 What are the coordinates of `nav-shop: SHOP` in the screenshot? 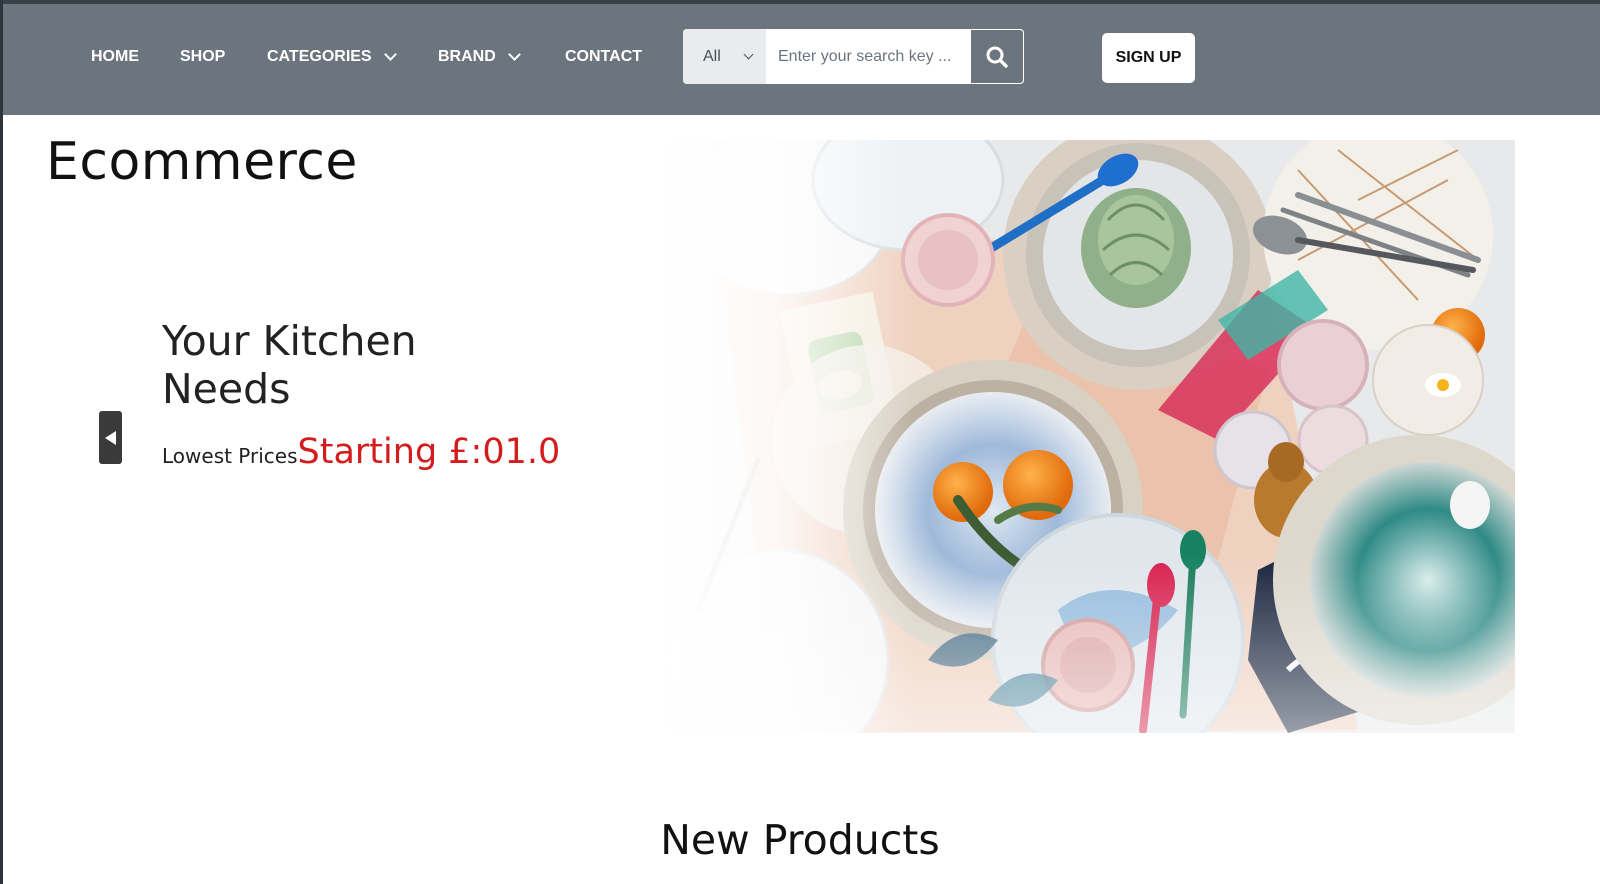 It's located at (202, 57).